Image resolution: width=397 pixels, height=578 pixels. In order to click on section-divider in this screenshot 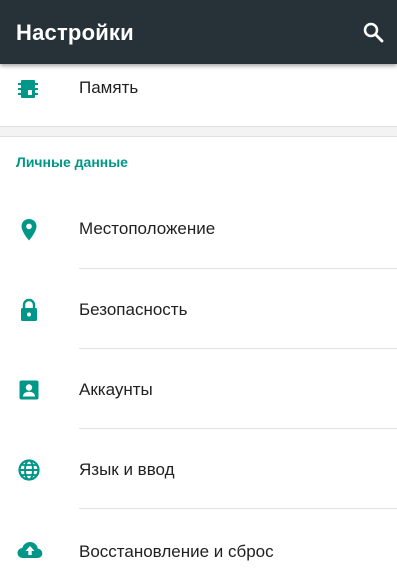, I will do `click(198, 131)`.